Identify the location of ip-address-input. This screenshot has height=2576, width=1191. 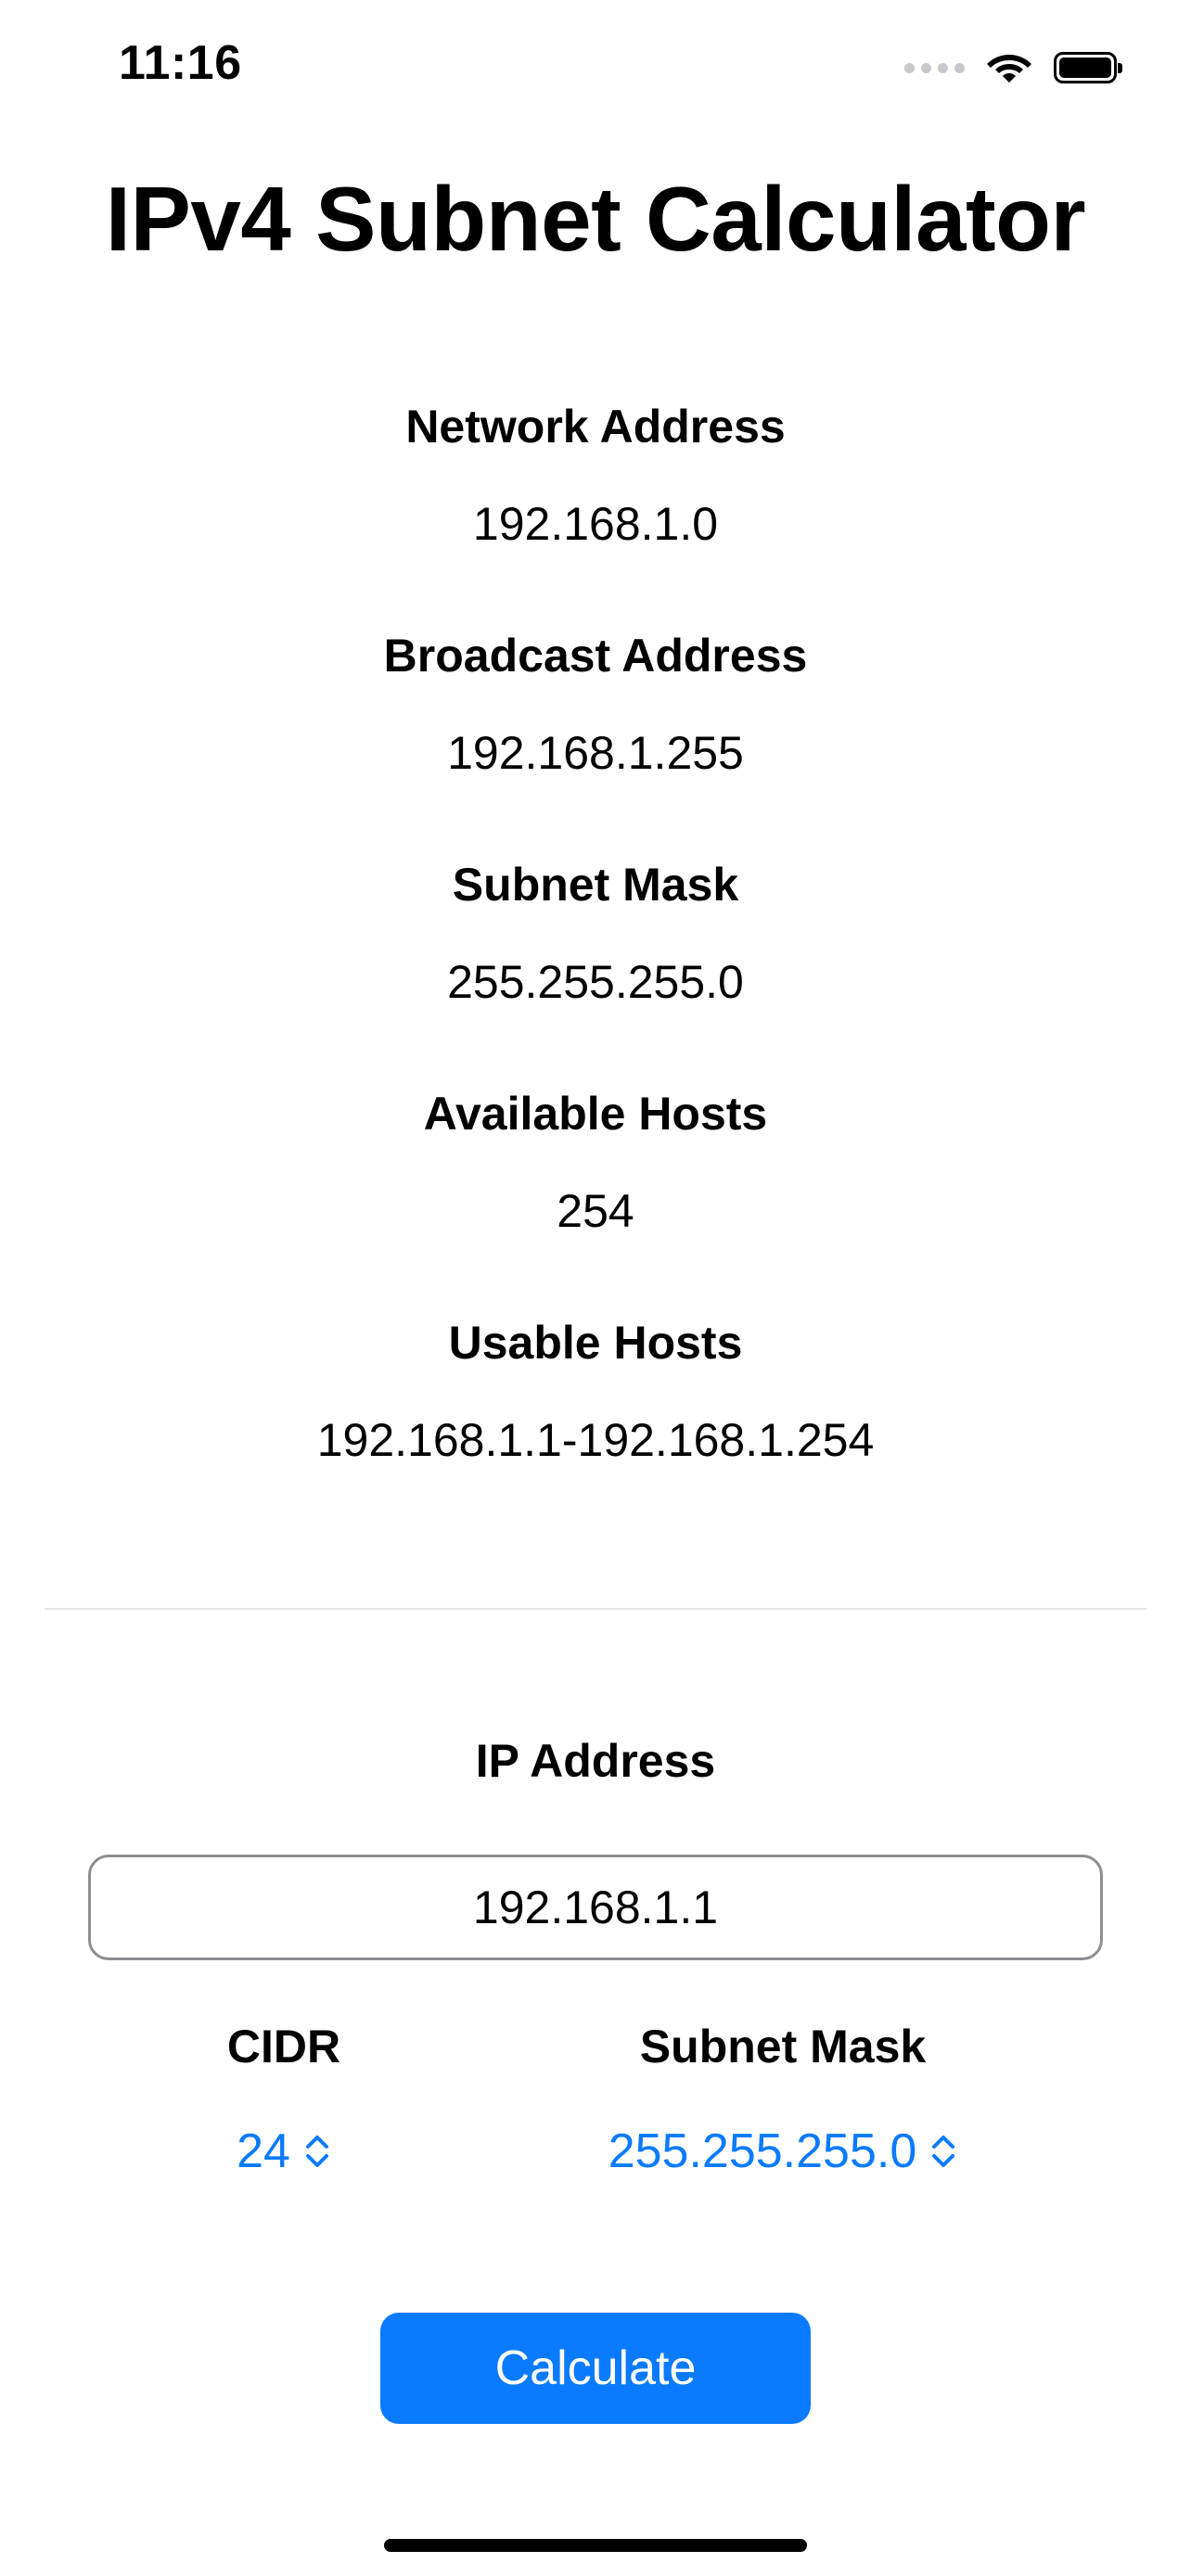
(595, 1908).